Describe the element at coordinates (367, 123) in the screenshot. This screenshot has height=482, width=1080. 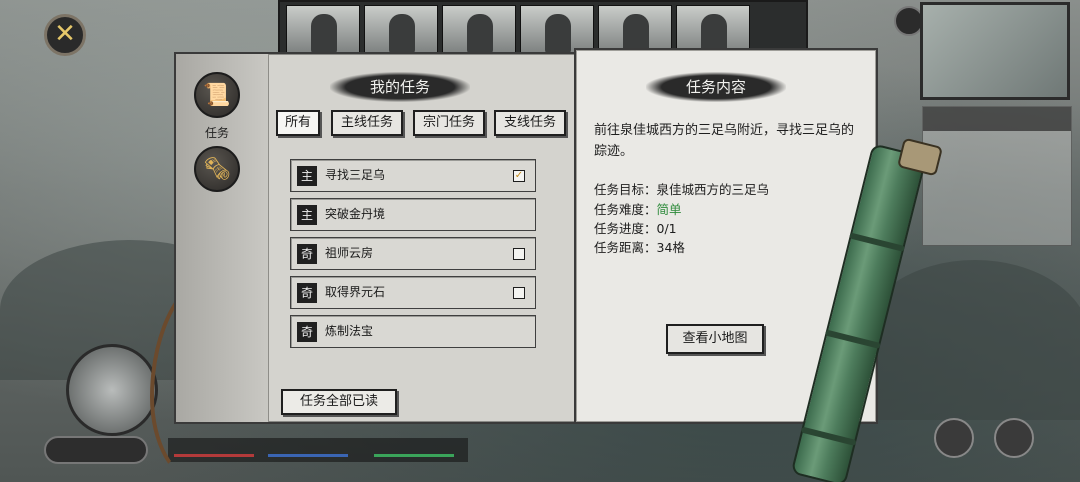
I see `tab-main-quests: 主线任务` at that location.